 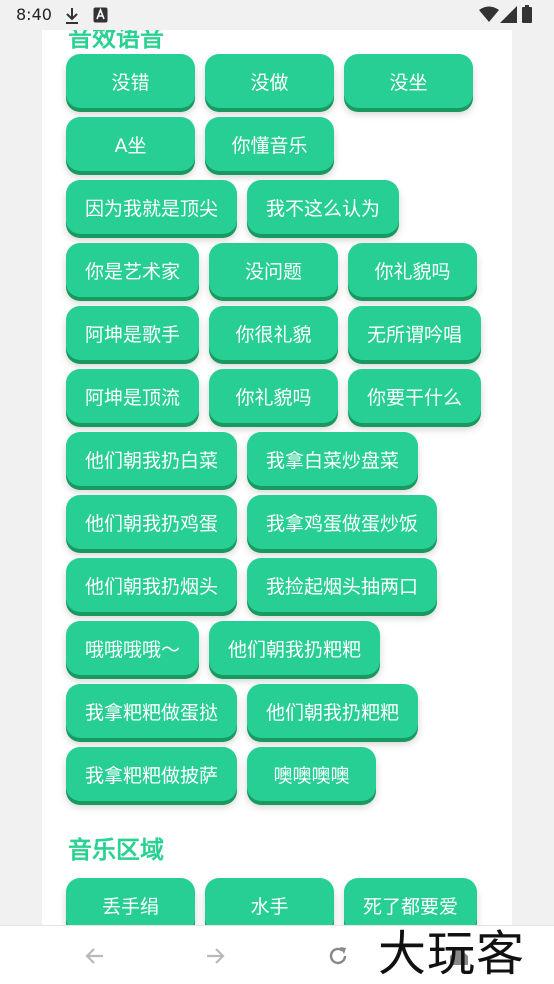 I want to click on status-bar: 8:40, so click(x=277, y=15).